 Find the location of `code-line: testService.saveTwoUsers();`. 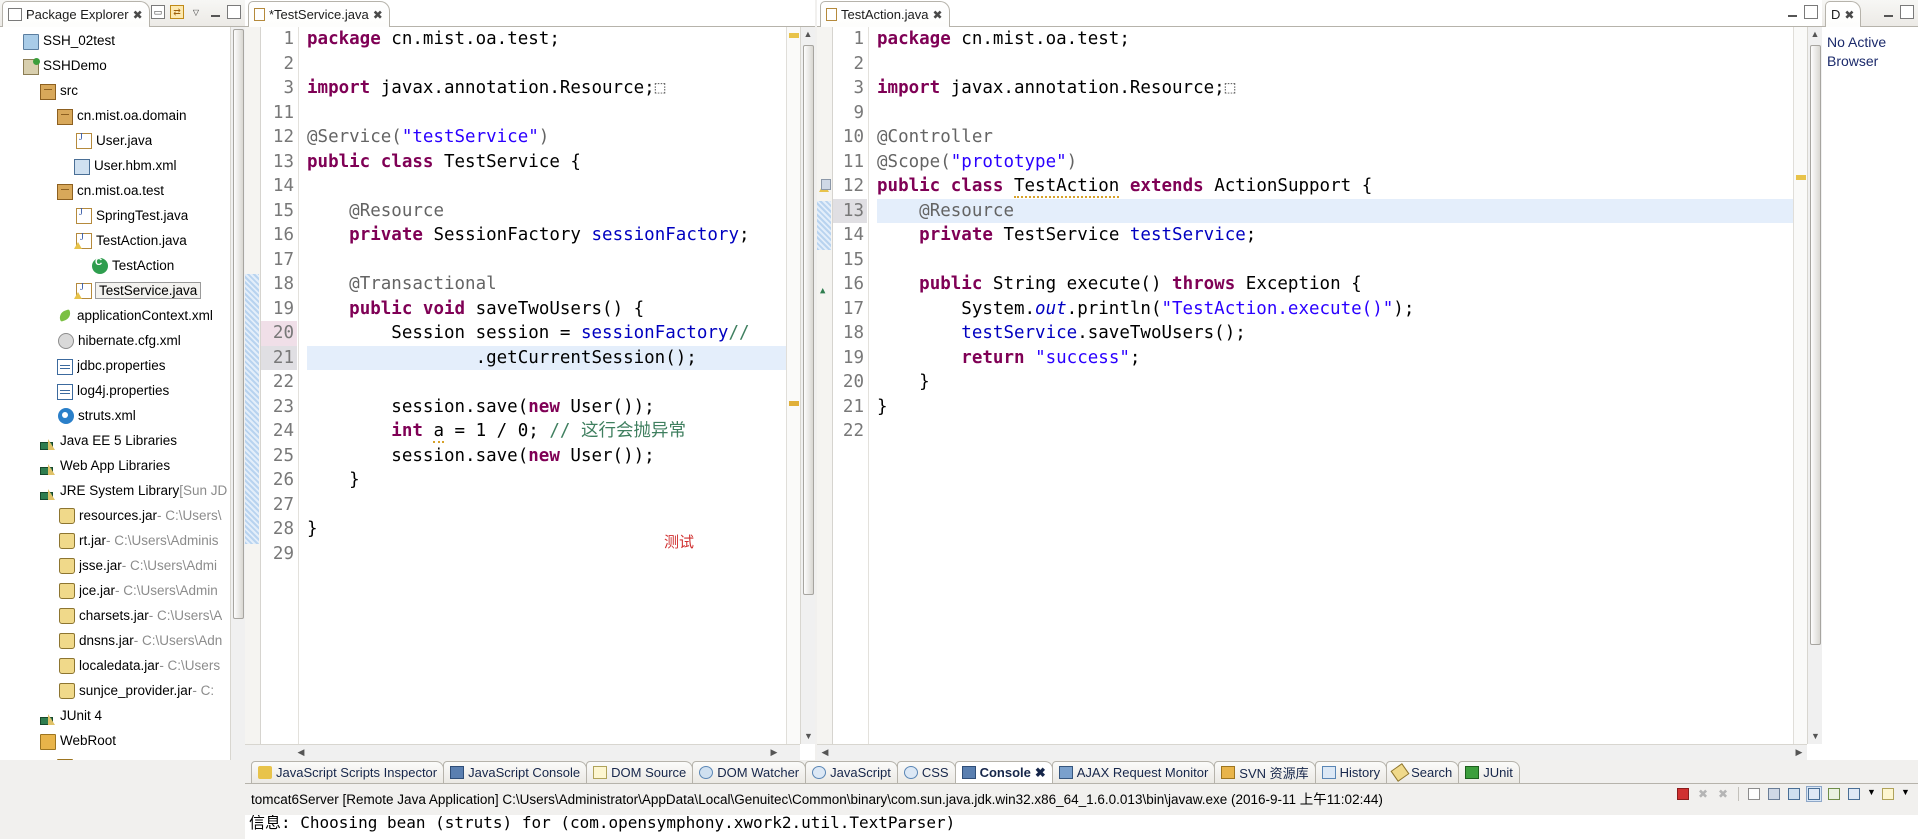

code-line: testService.saveTwoUsers(); is located at coordinates (1349, 333).